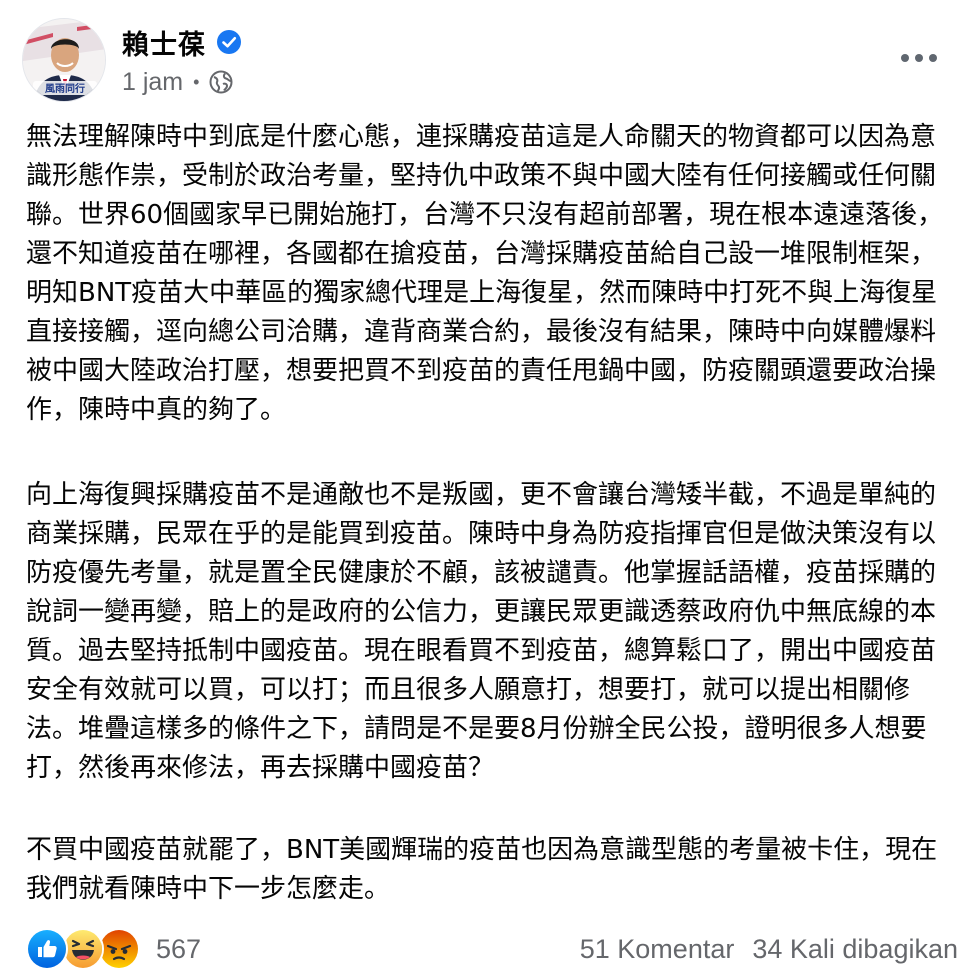 The width and height of the screenshot is (980, 980). What do you see at coordinates (119, 949) in the screenshot?
I see `angry-icon` at bounding box center [119, 949].